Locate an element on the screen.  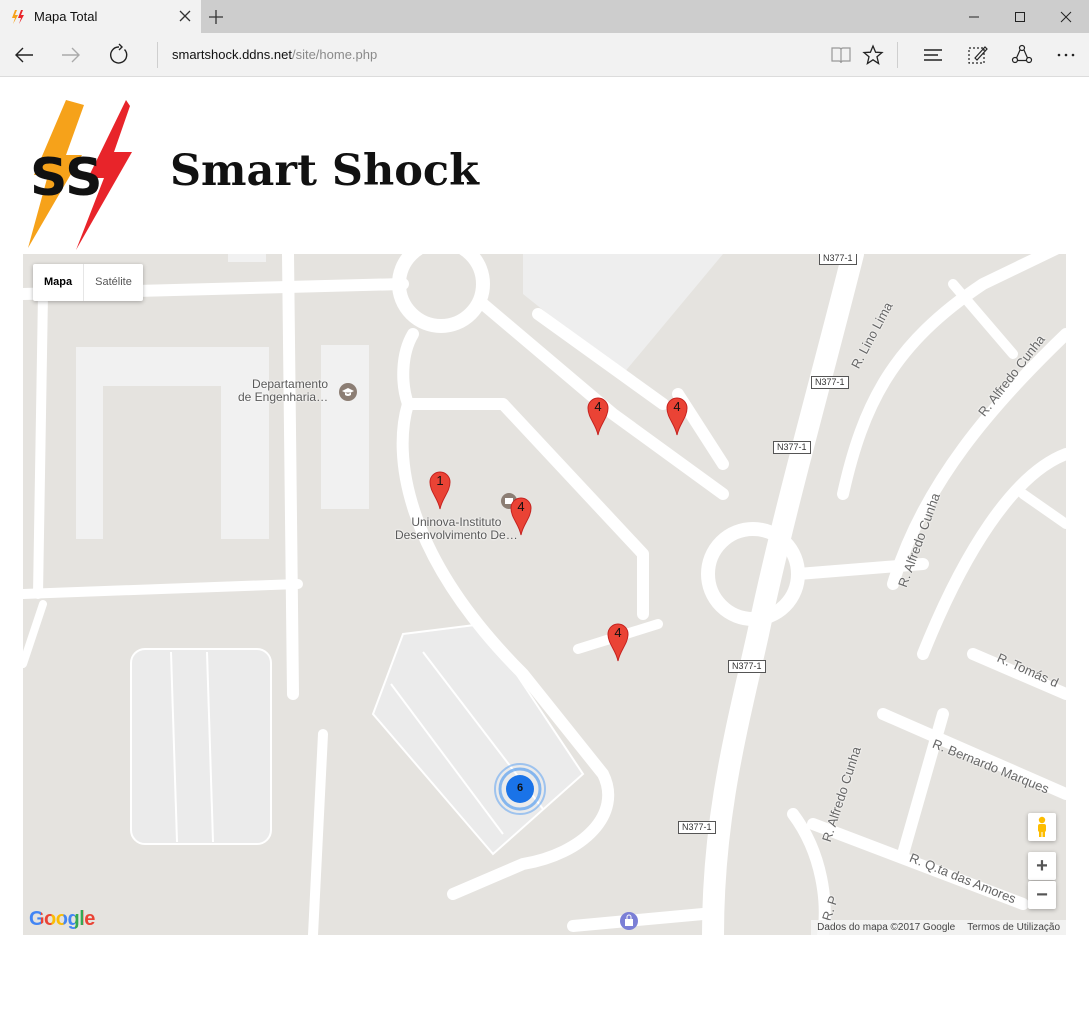
close-icon is located at coordinates (1066, 16).